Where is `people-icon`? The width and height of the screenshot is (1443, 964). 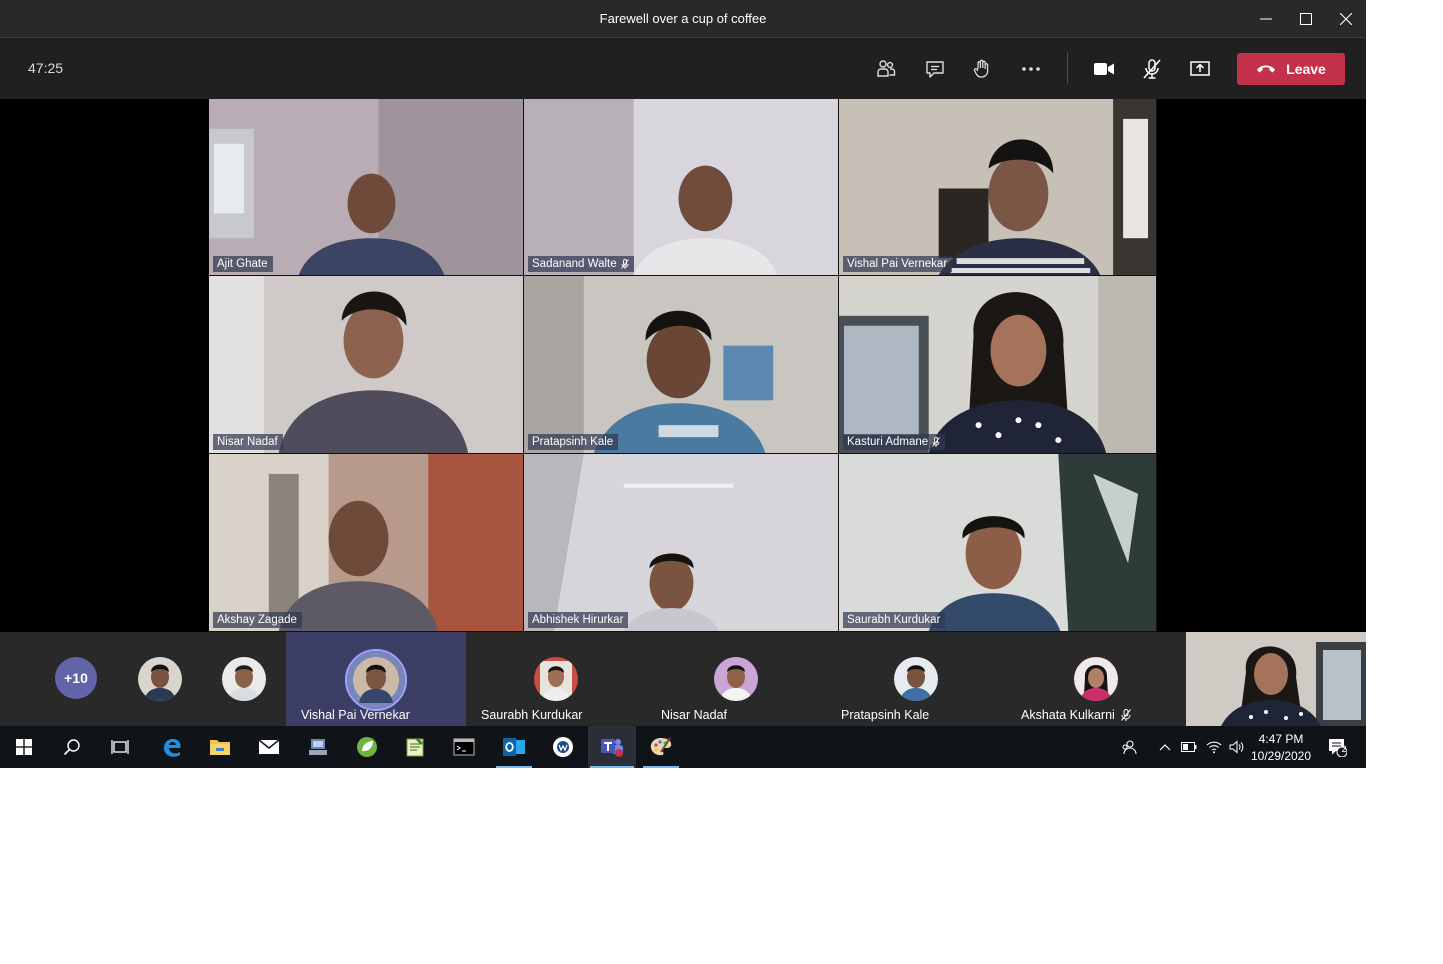
people-icon is located at coordinates (1129, 747).